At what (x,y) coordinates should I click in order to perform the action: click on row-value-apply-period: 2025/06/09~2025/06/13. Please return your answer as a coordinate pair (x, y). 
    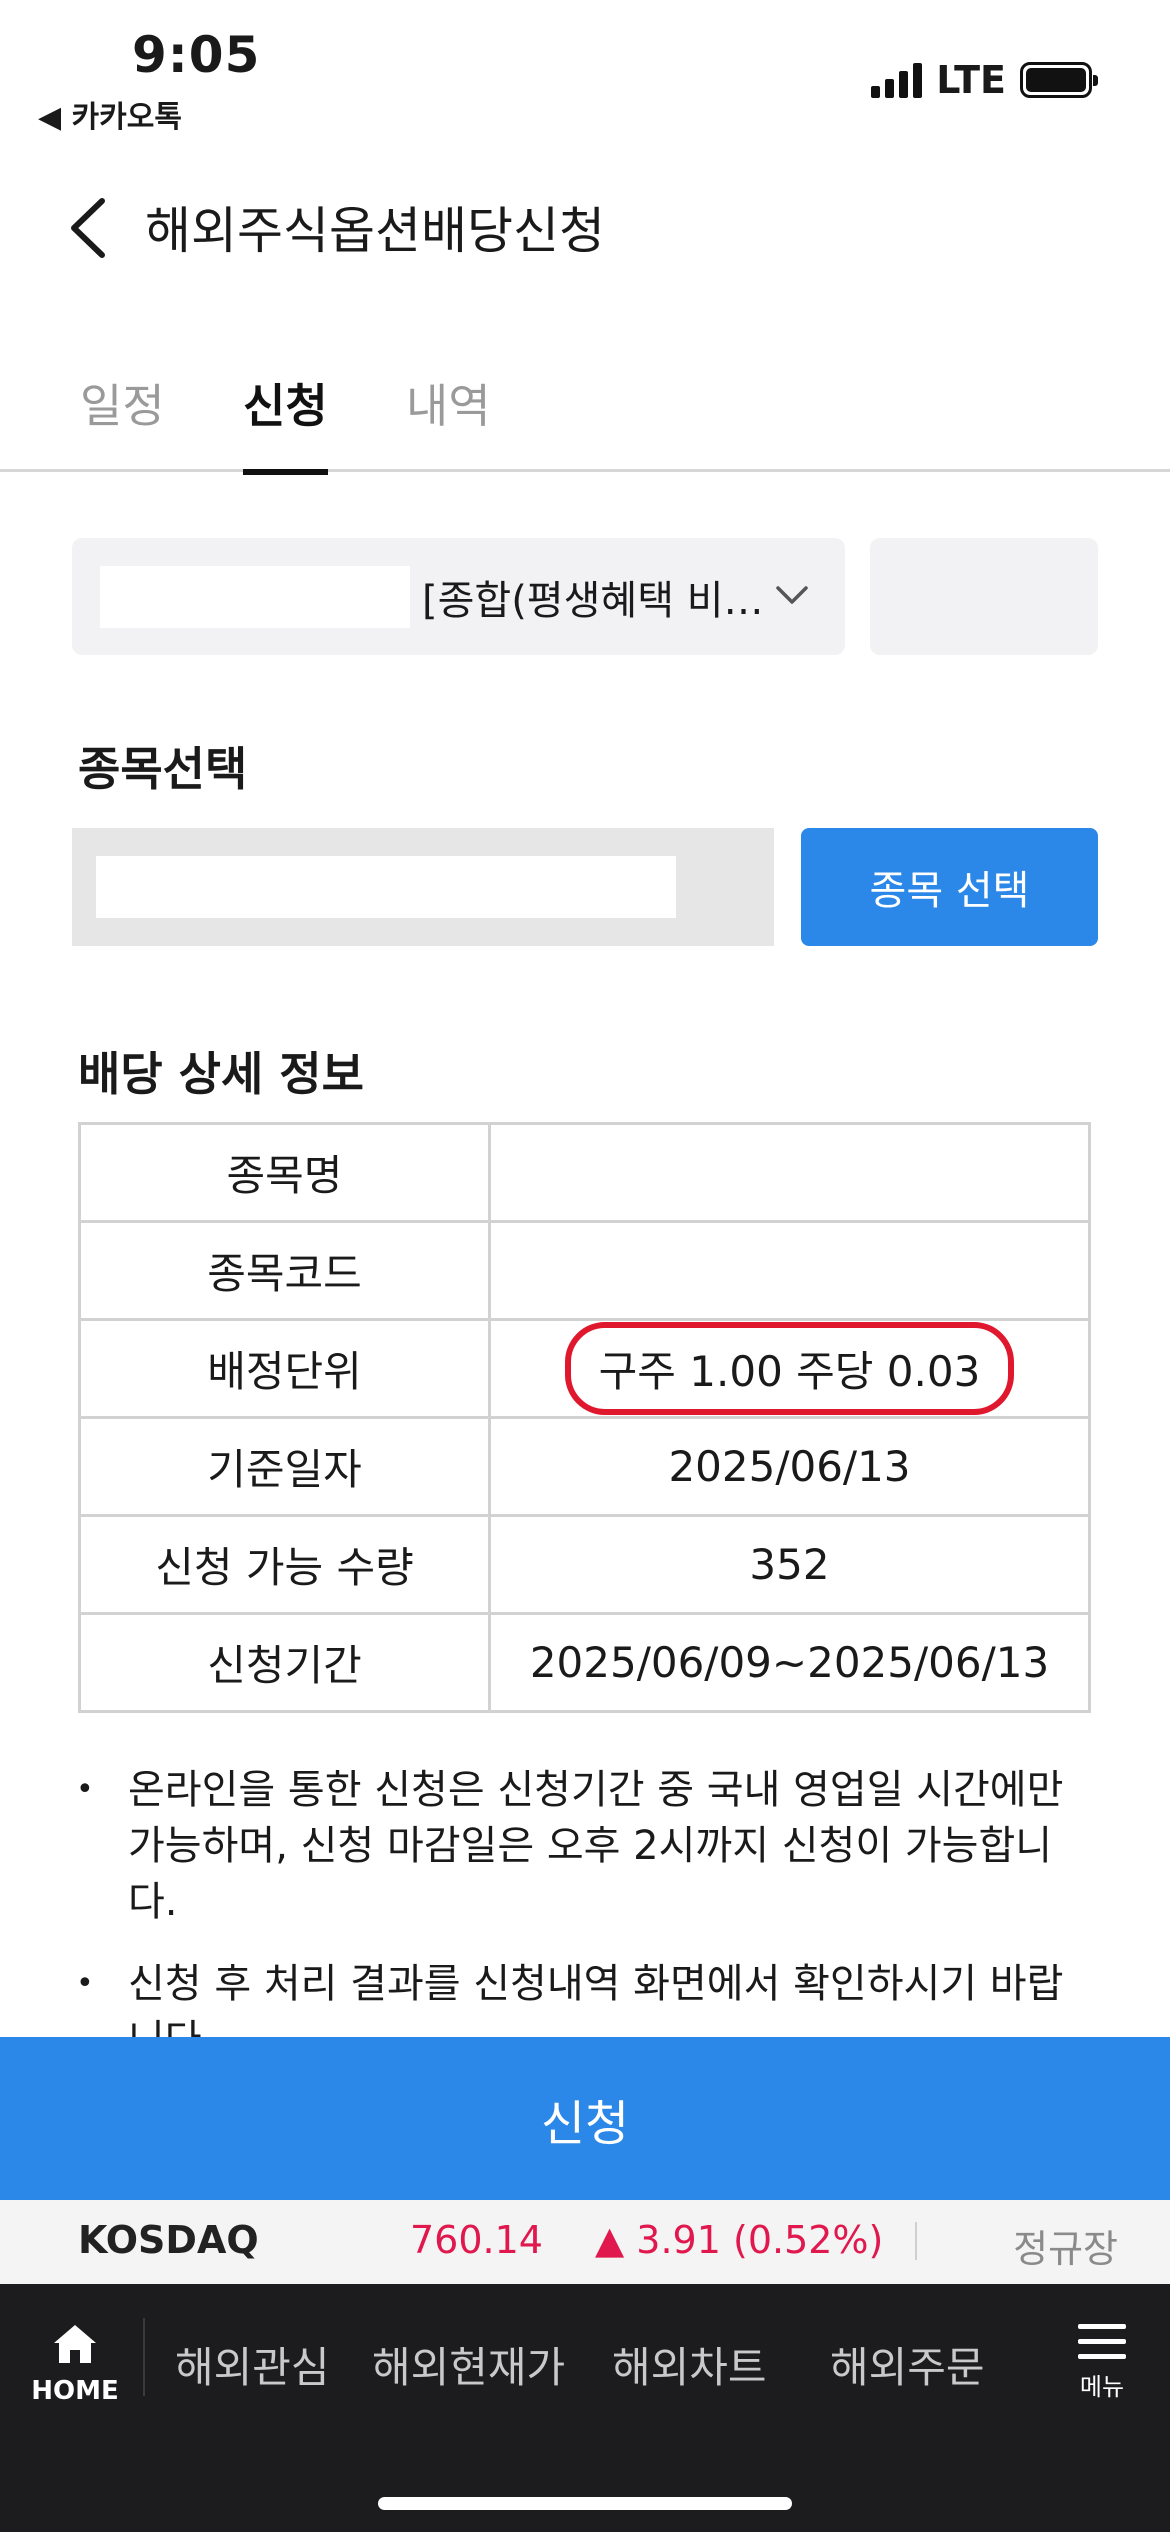
    Looking at the image, I should click on (789, 1662).